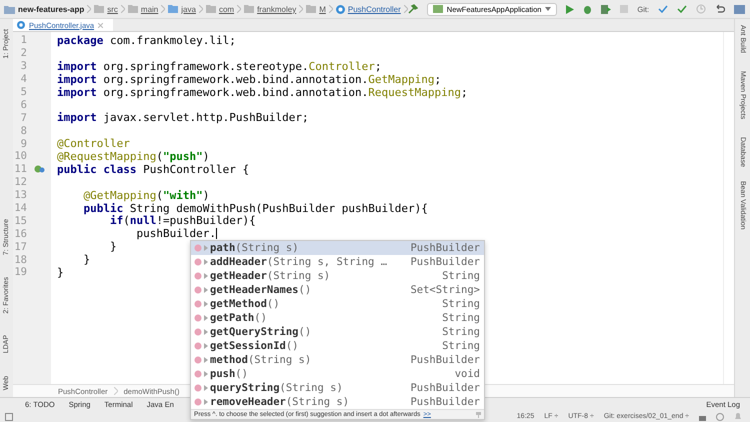 Image resolution: width=750 pixels, height=422 pixels. Describe the element at coordinates (20, 169) in the screenshot. I see `line-number: 11` at that location.